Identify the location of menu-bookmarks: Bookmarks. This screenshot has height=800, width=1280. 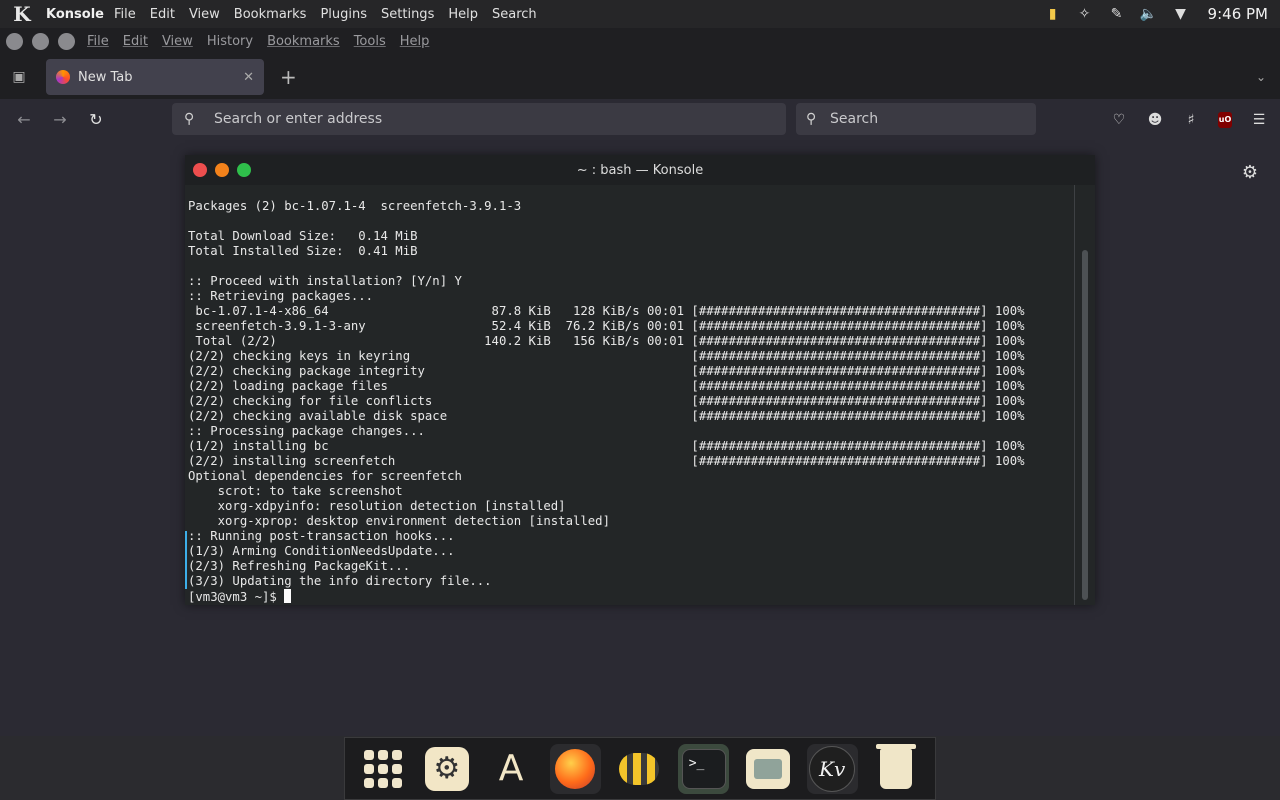
(303, 41).